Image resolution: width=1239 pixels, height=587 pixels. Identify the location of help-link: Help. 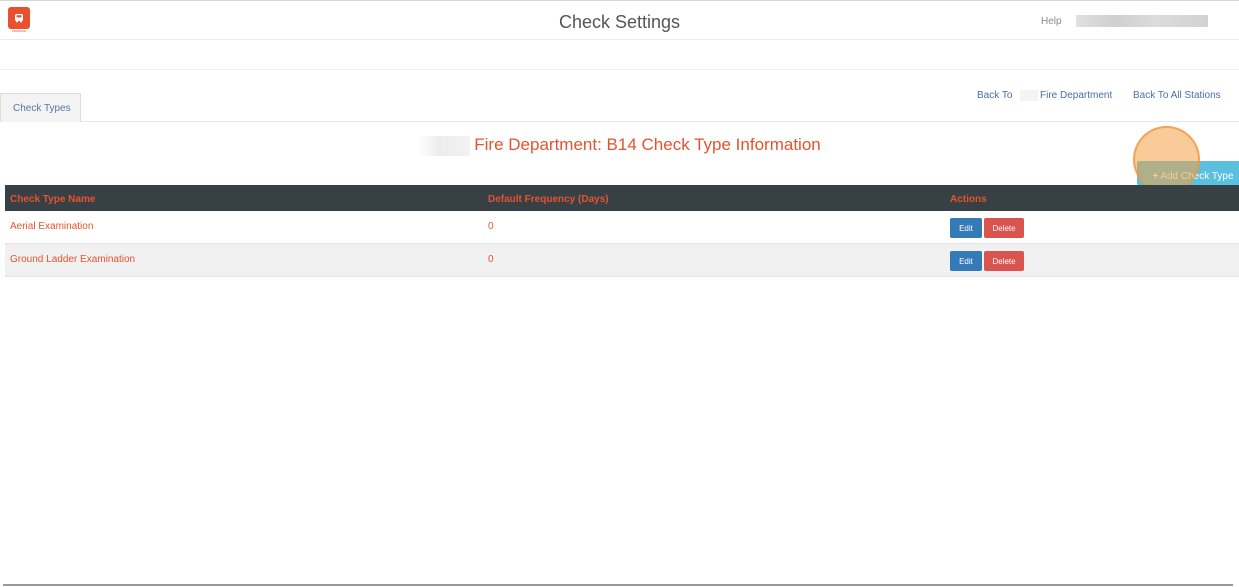
(1051, 21).